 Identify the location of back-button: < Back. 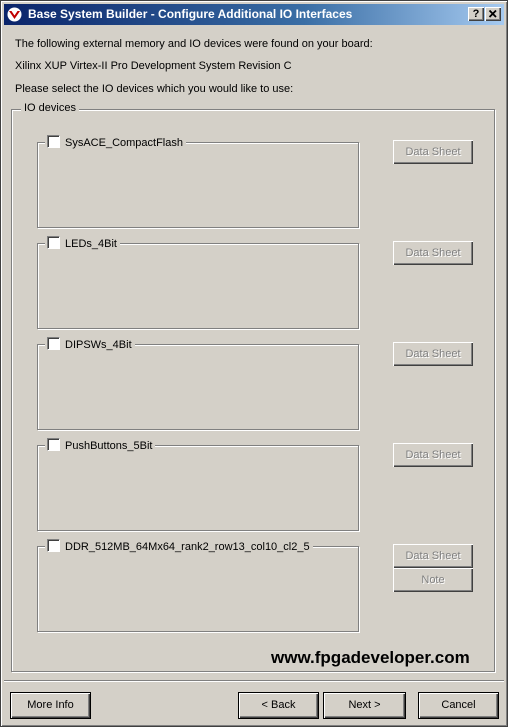
(278, 705).